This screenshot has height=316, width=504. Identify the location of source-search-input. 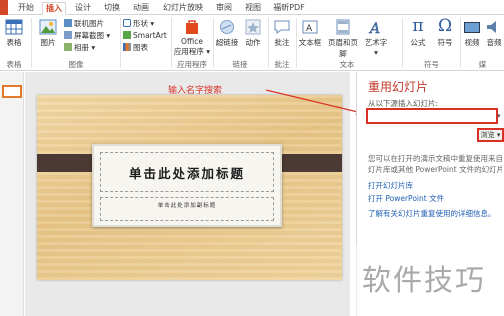
(432, 116).